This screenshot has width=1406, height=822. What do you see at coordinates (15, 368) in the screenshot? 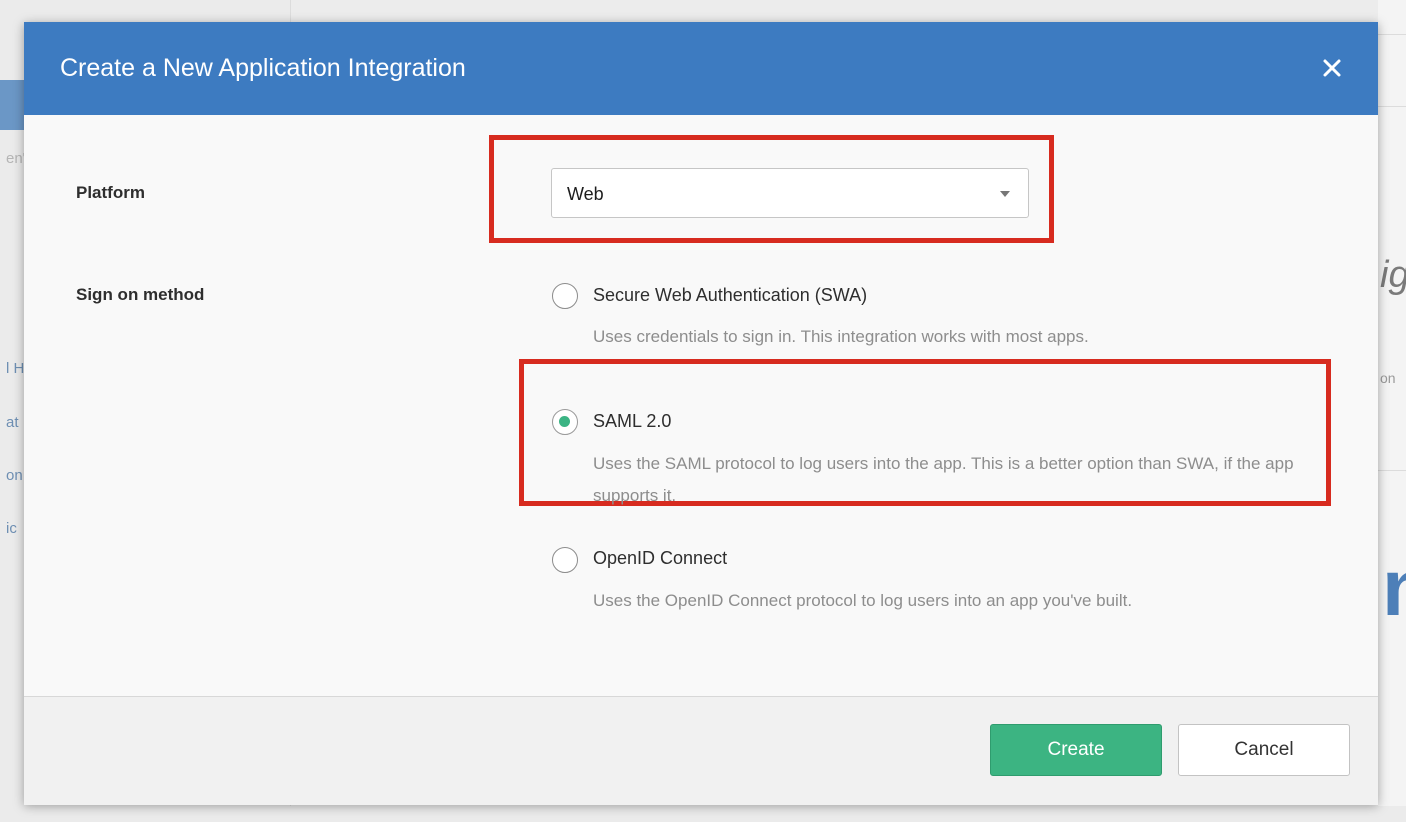
I see `background-fragment: l H` at bounding box center [15, 368].